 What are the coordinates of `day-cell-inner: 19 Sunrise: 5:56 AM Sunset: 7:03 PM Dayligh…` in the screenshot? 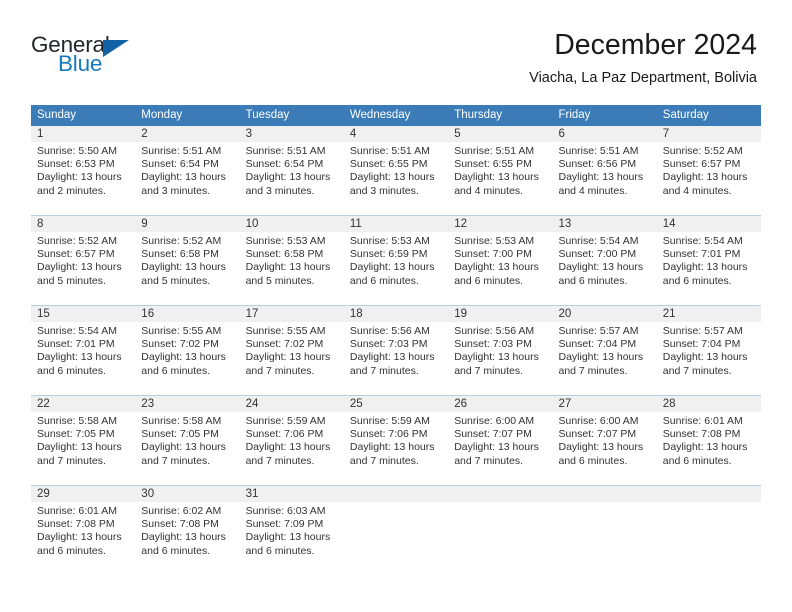 It's located at (500, 345).